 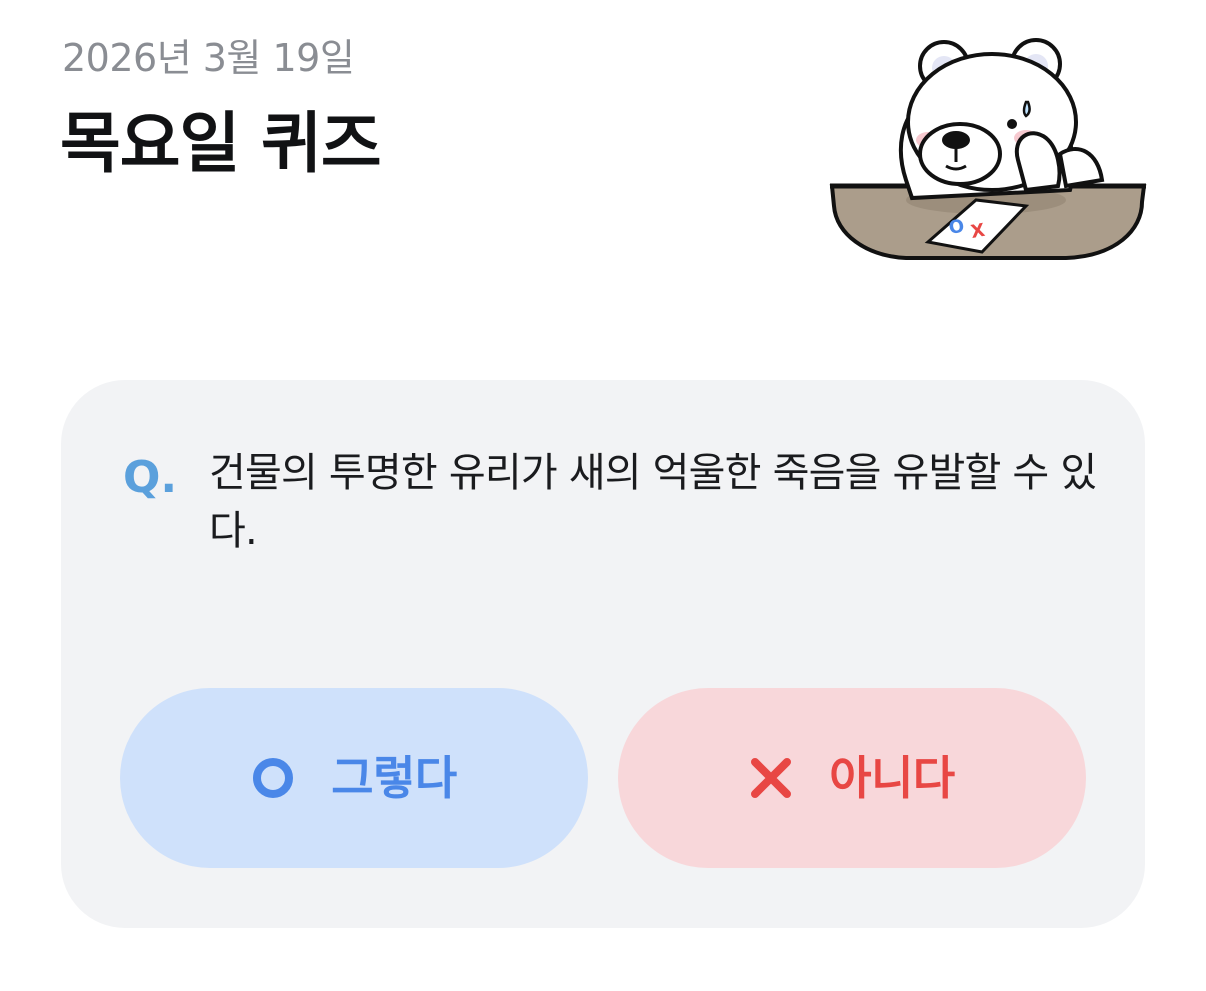 I want to click on question-text: 건물의 투명한 유리가 새의 억울한 죽음을 유발할 수 있다., so click(x=653, y=502).